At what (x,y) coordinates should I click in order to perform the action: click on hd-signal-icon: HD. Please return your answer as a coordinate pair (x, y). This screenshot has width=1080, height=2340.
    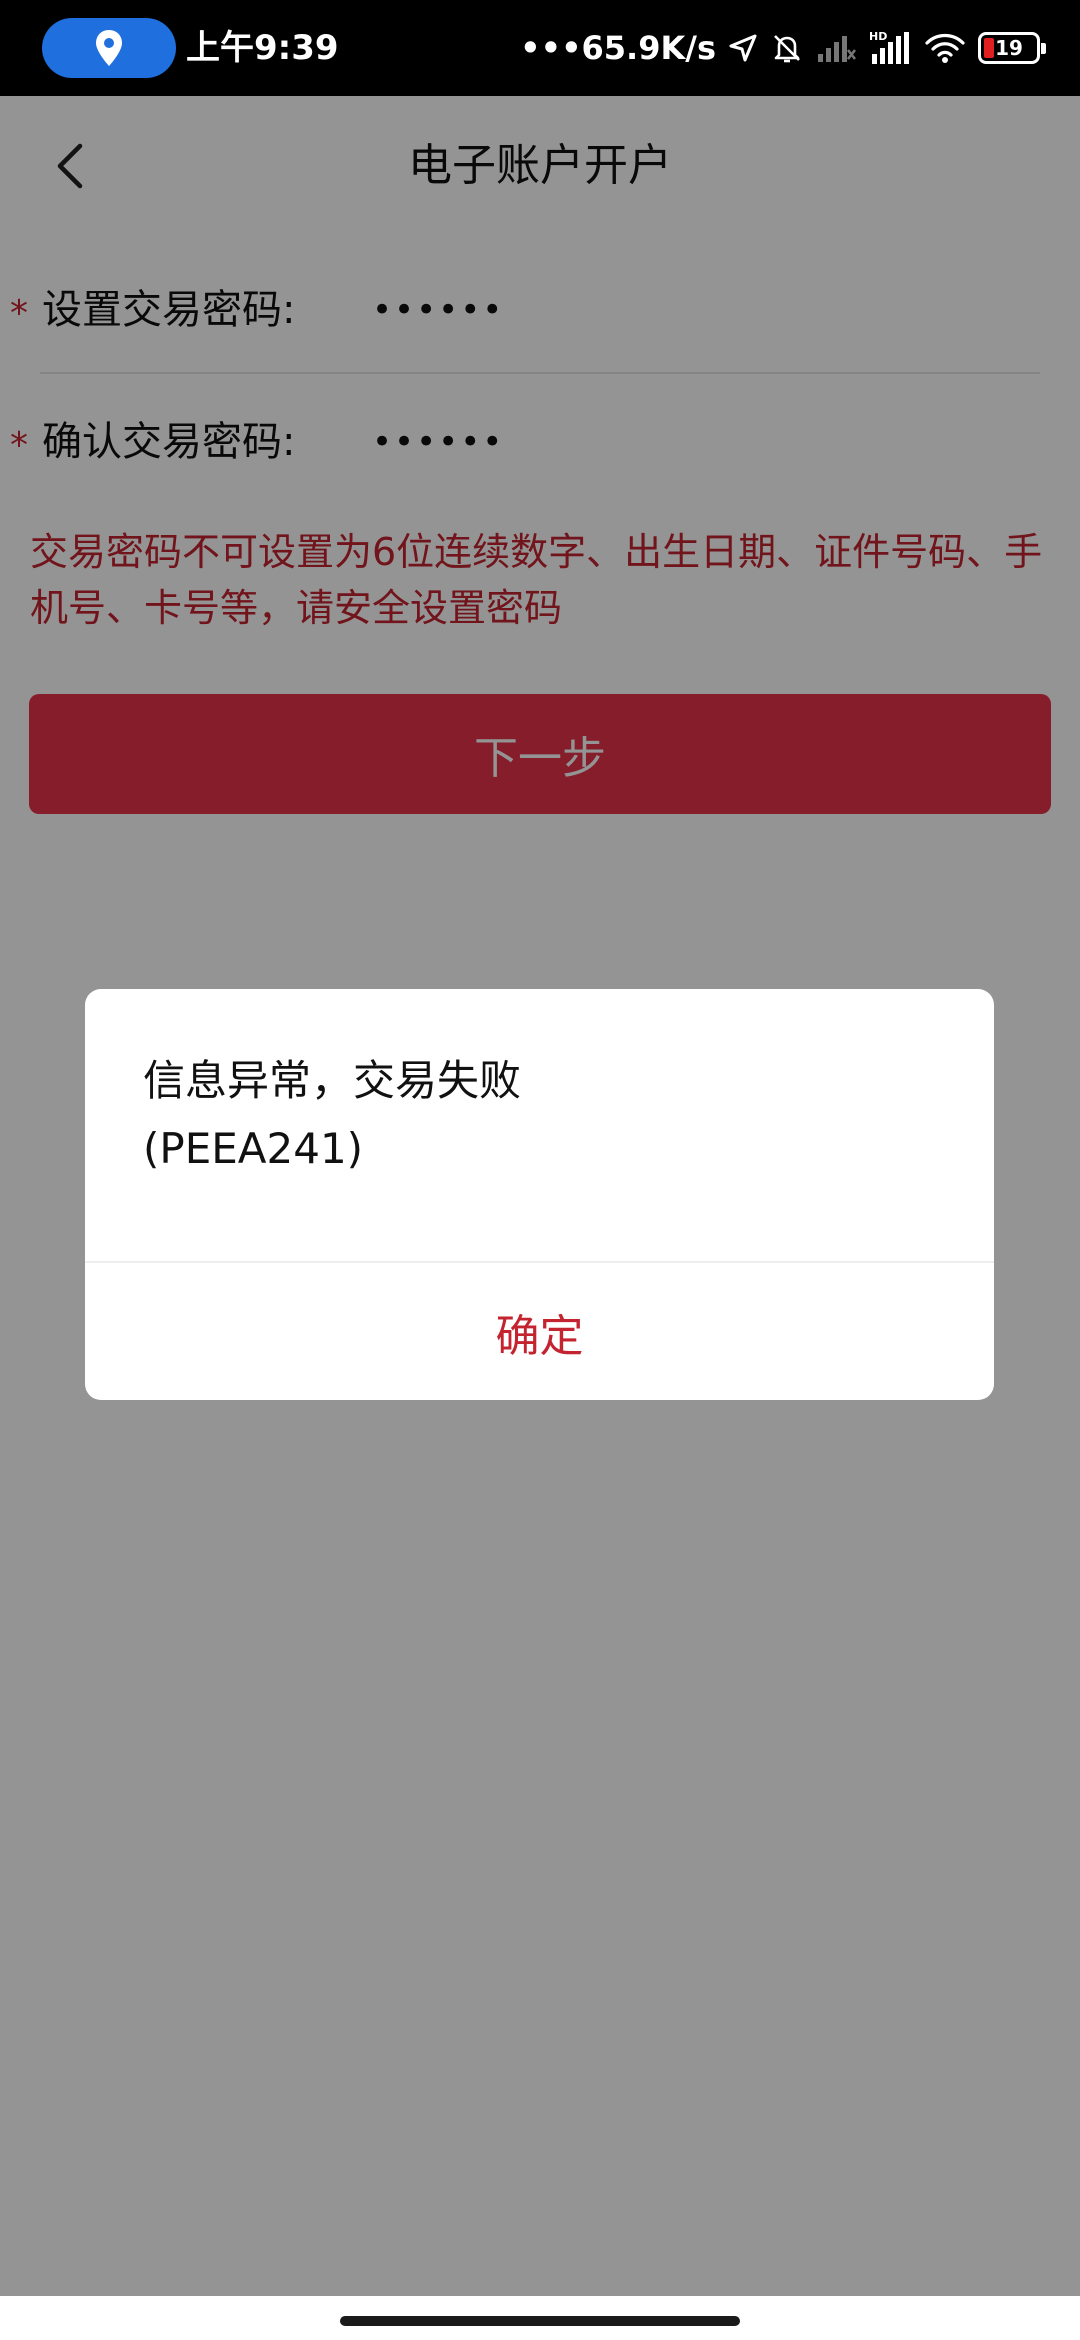
    Looking at the image, I should click on (889, 47).